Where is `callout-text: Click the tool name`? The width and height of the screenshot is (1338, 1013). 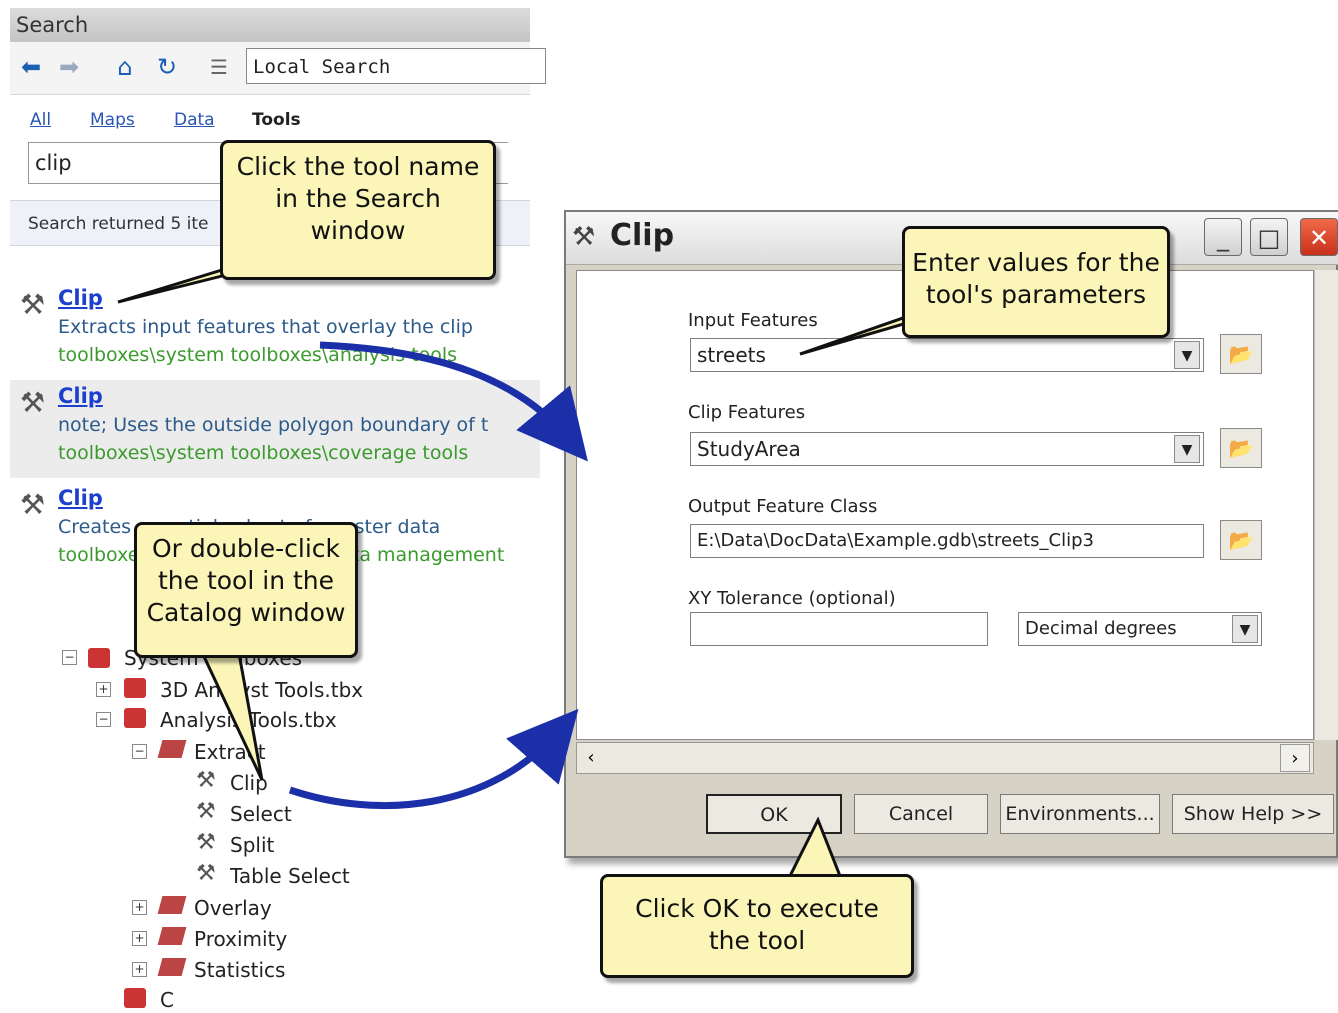 callout-text: Click the tool name is located at coordinates (358, 166).